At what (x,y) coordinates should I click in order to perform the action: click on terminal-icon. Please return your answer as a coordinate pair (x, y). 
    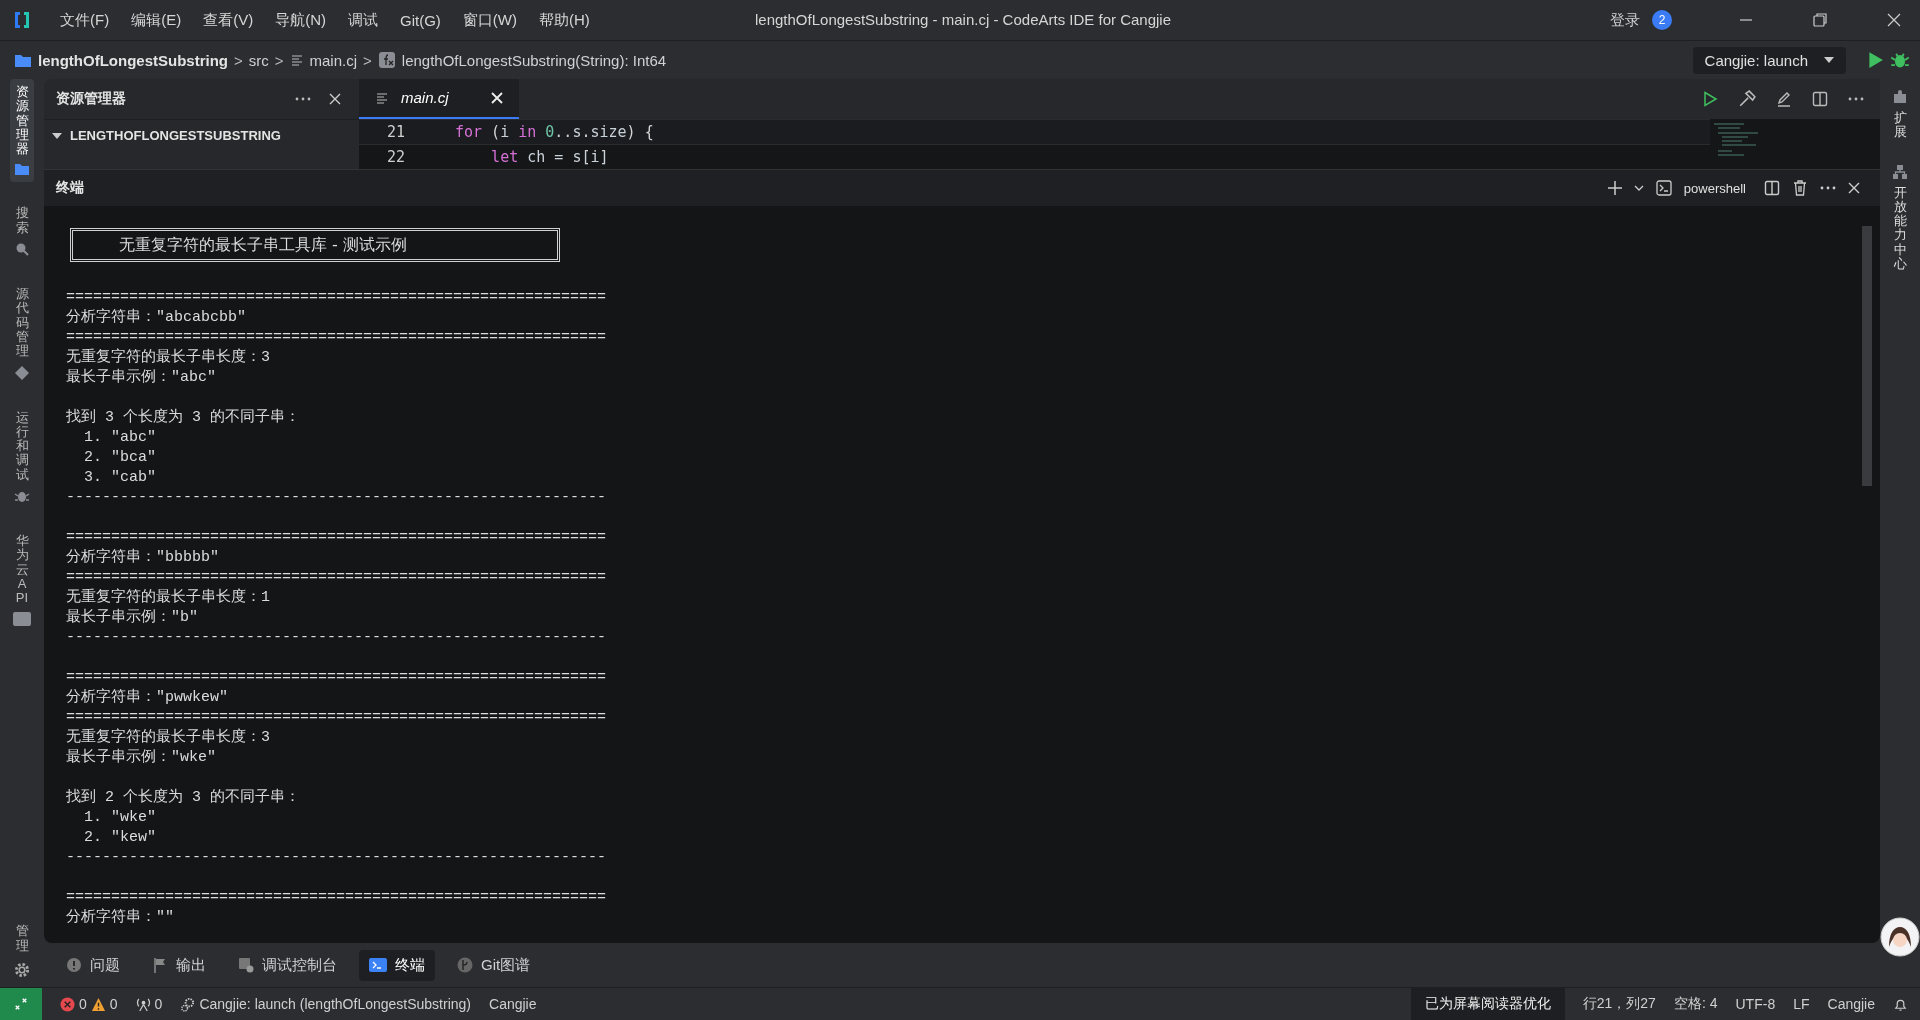
    Looking at the image, I should click on (1663, 188).